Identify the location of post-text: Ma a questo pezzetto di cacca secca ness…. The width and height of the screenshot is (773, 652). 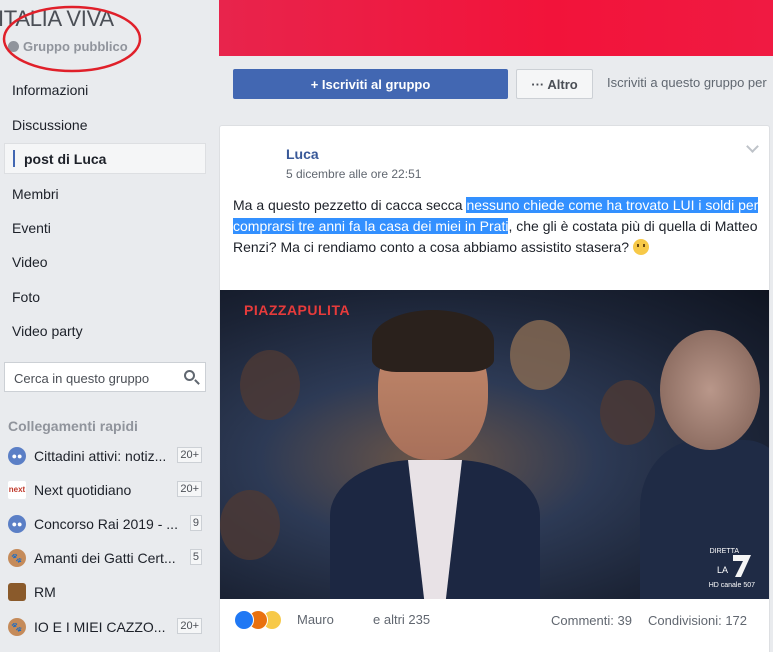
(496, 226).